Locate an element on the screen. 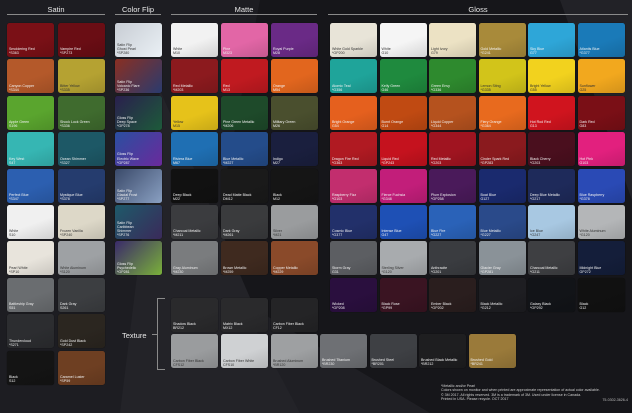 This screenshot has height=413, width=632. color-swatch: Black Cherry *G203 is located at coordinates (551, 149).